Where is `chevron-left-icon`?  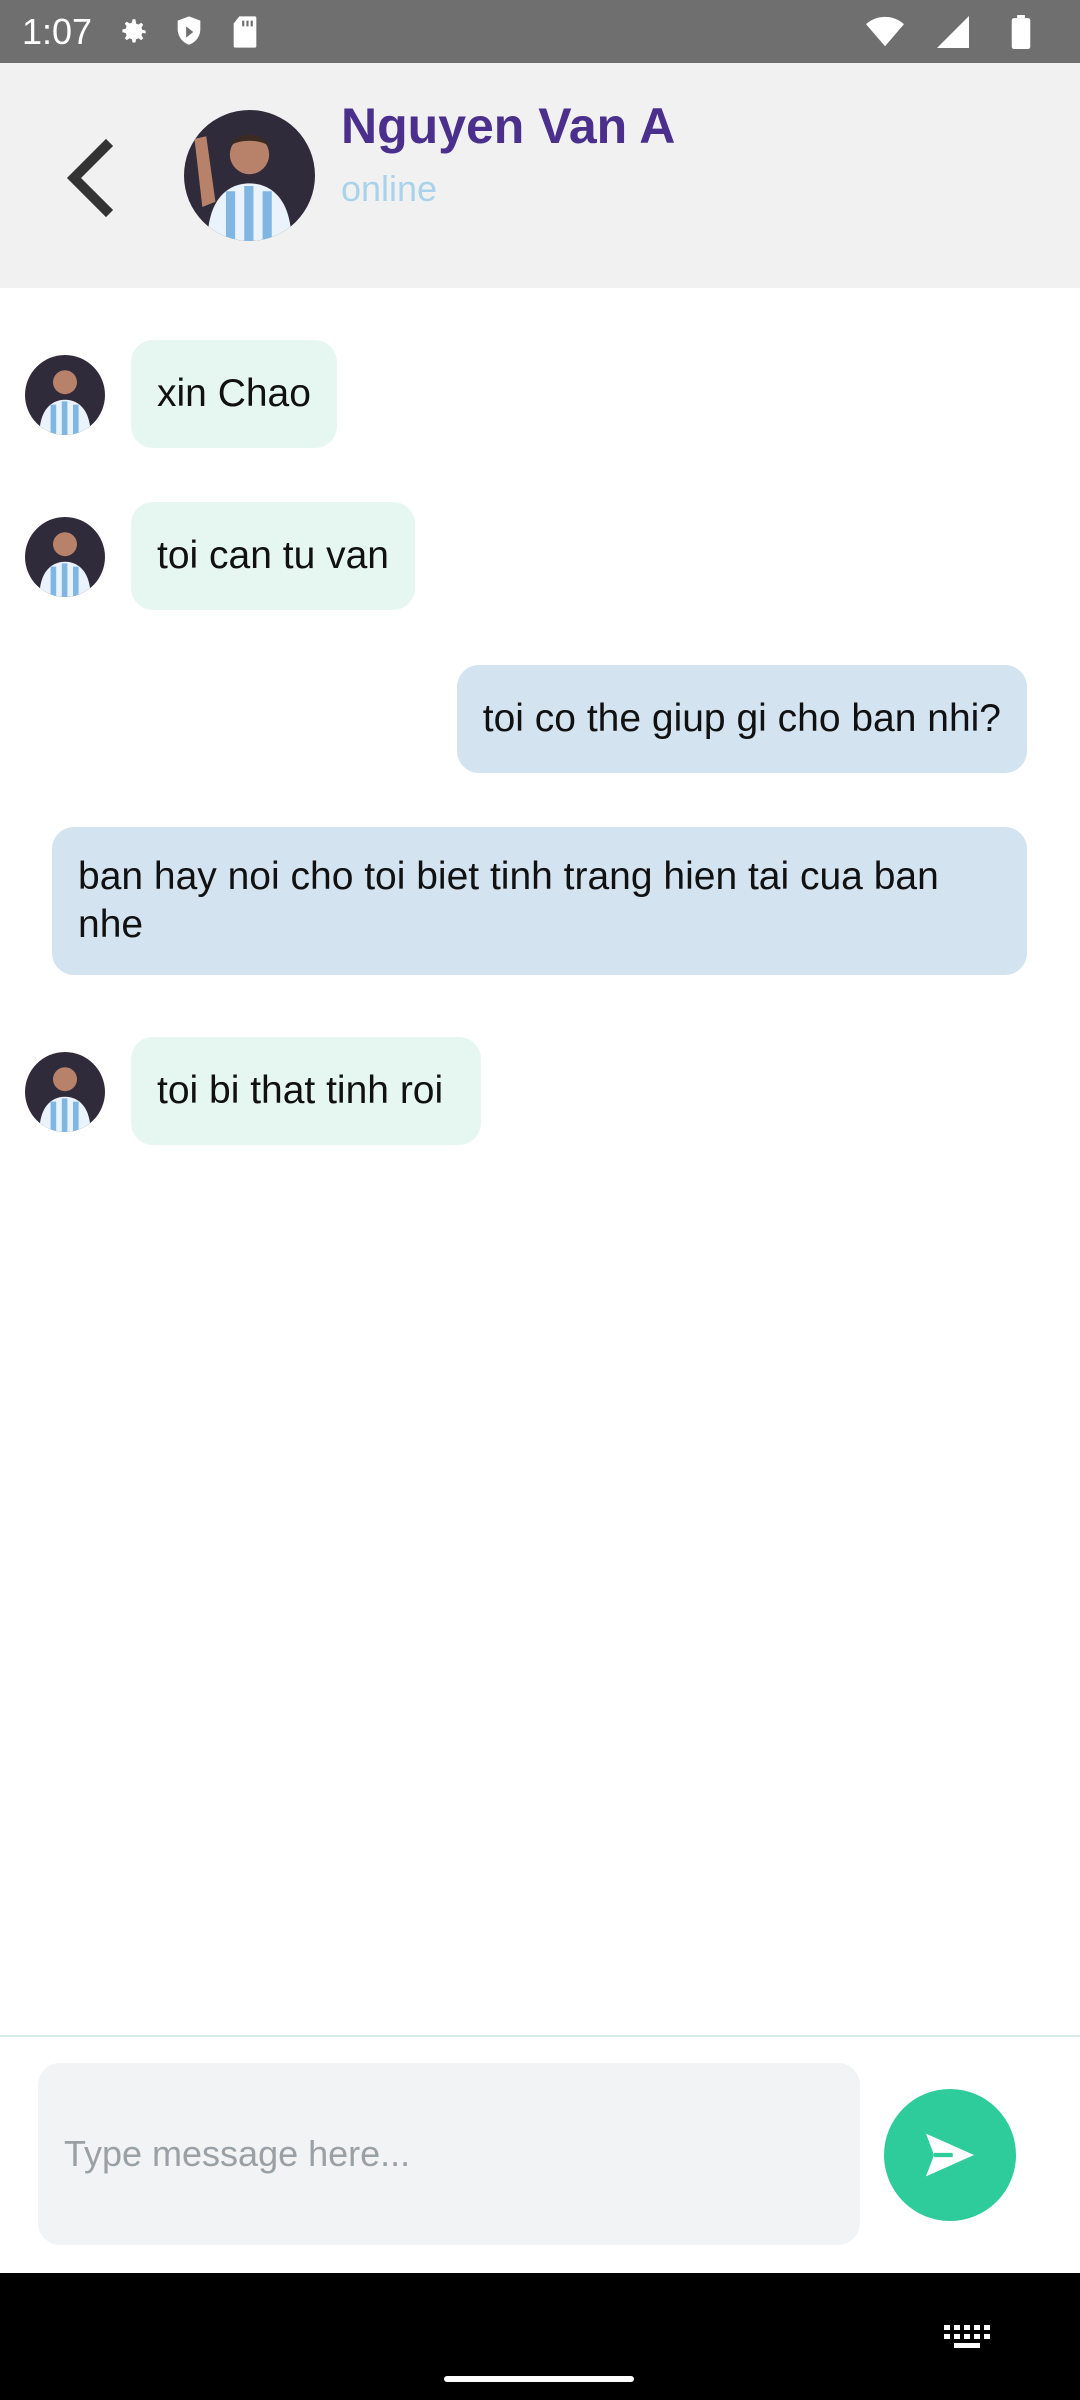
chevron-left-icon is located at coordinates (90, 178).